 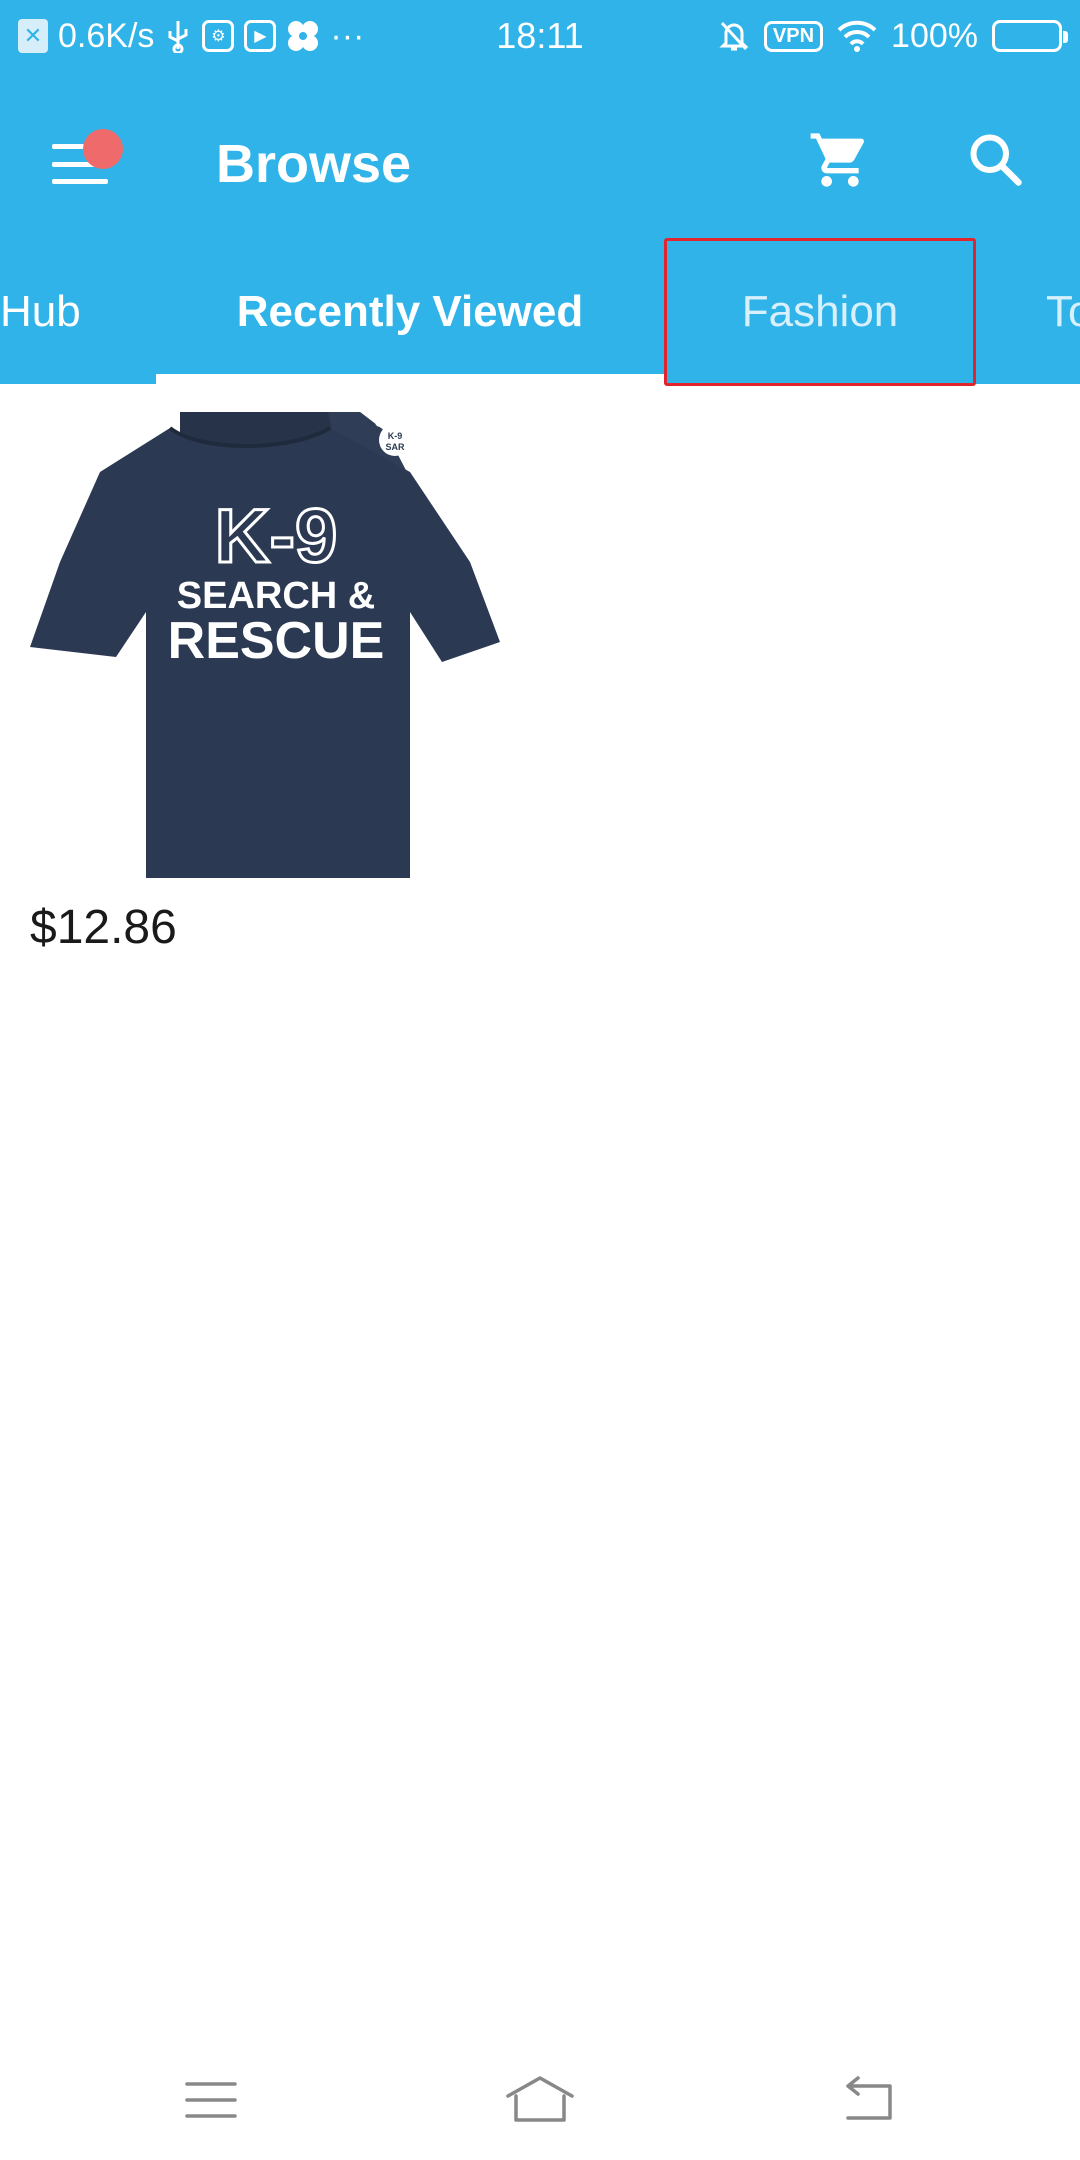 I want to click on tab-label: Recently Viewed, so click(x=410, y=311).